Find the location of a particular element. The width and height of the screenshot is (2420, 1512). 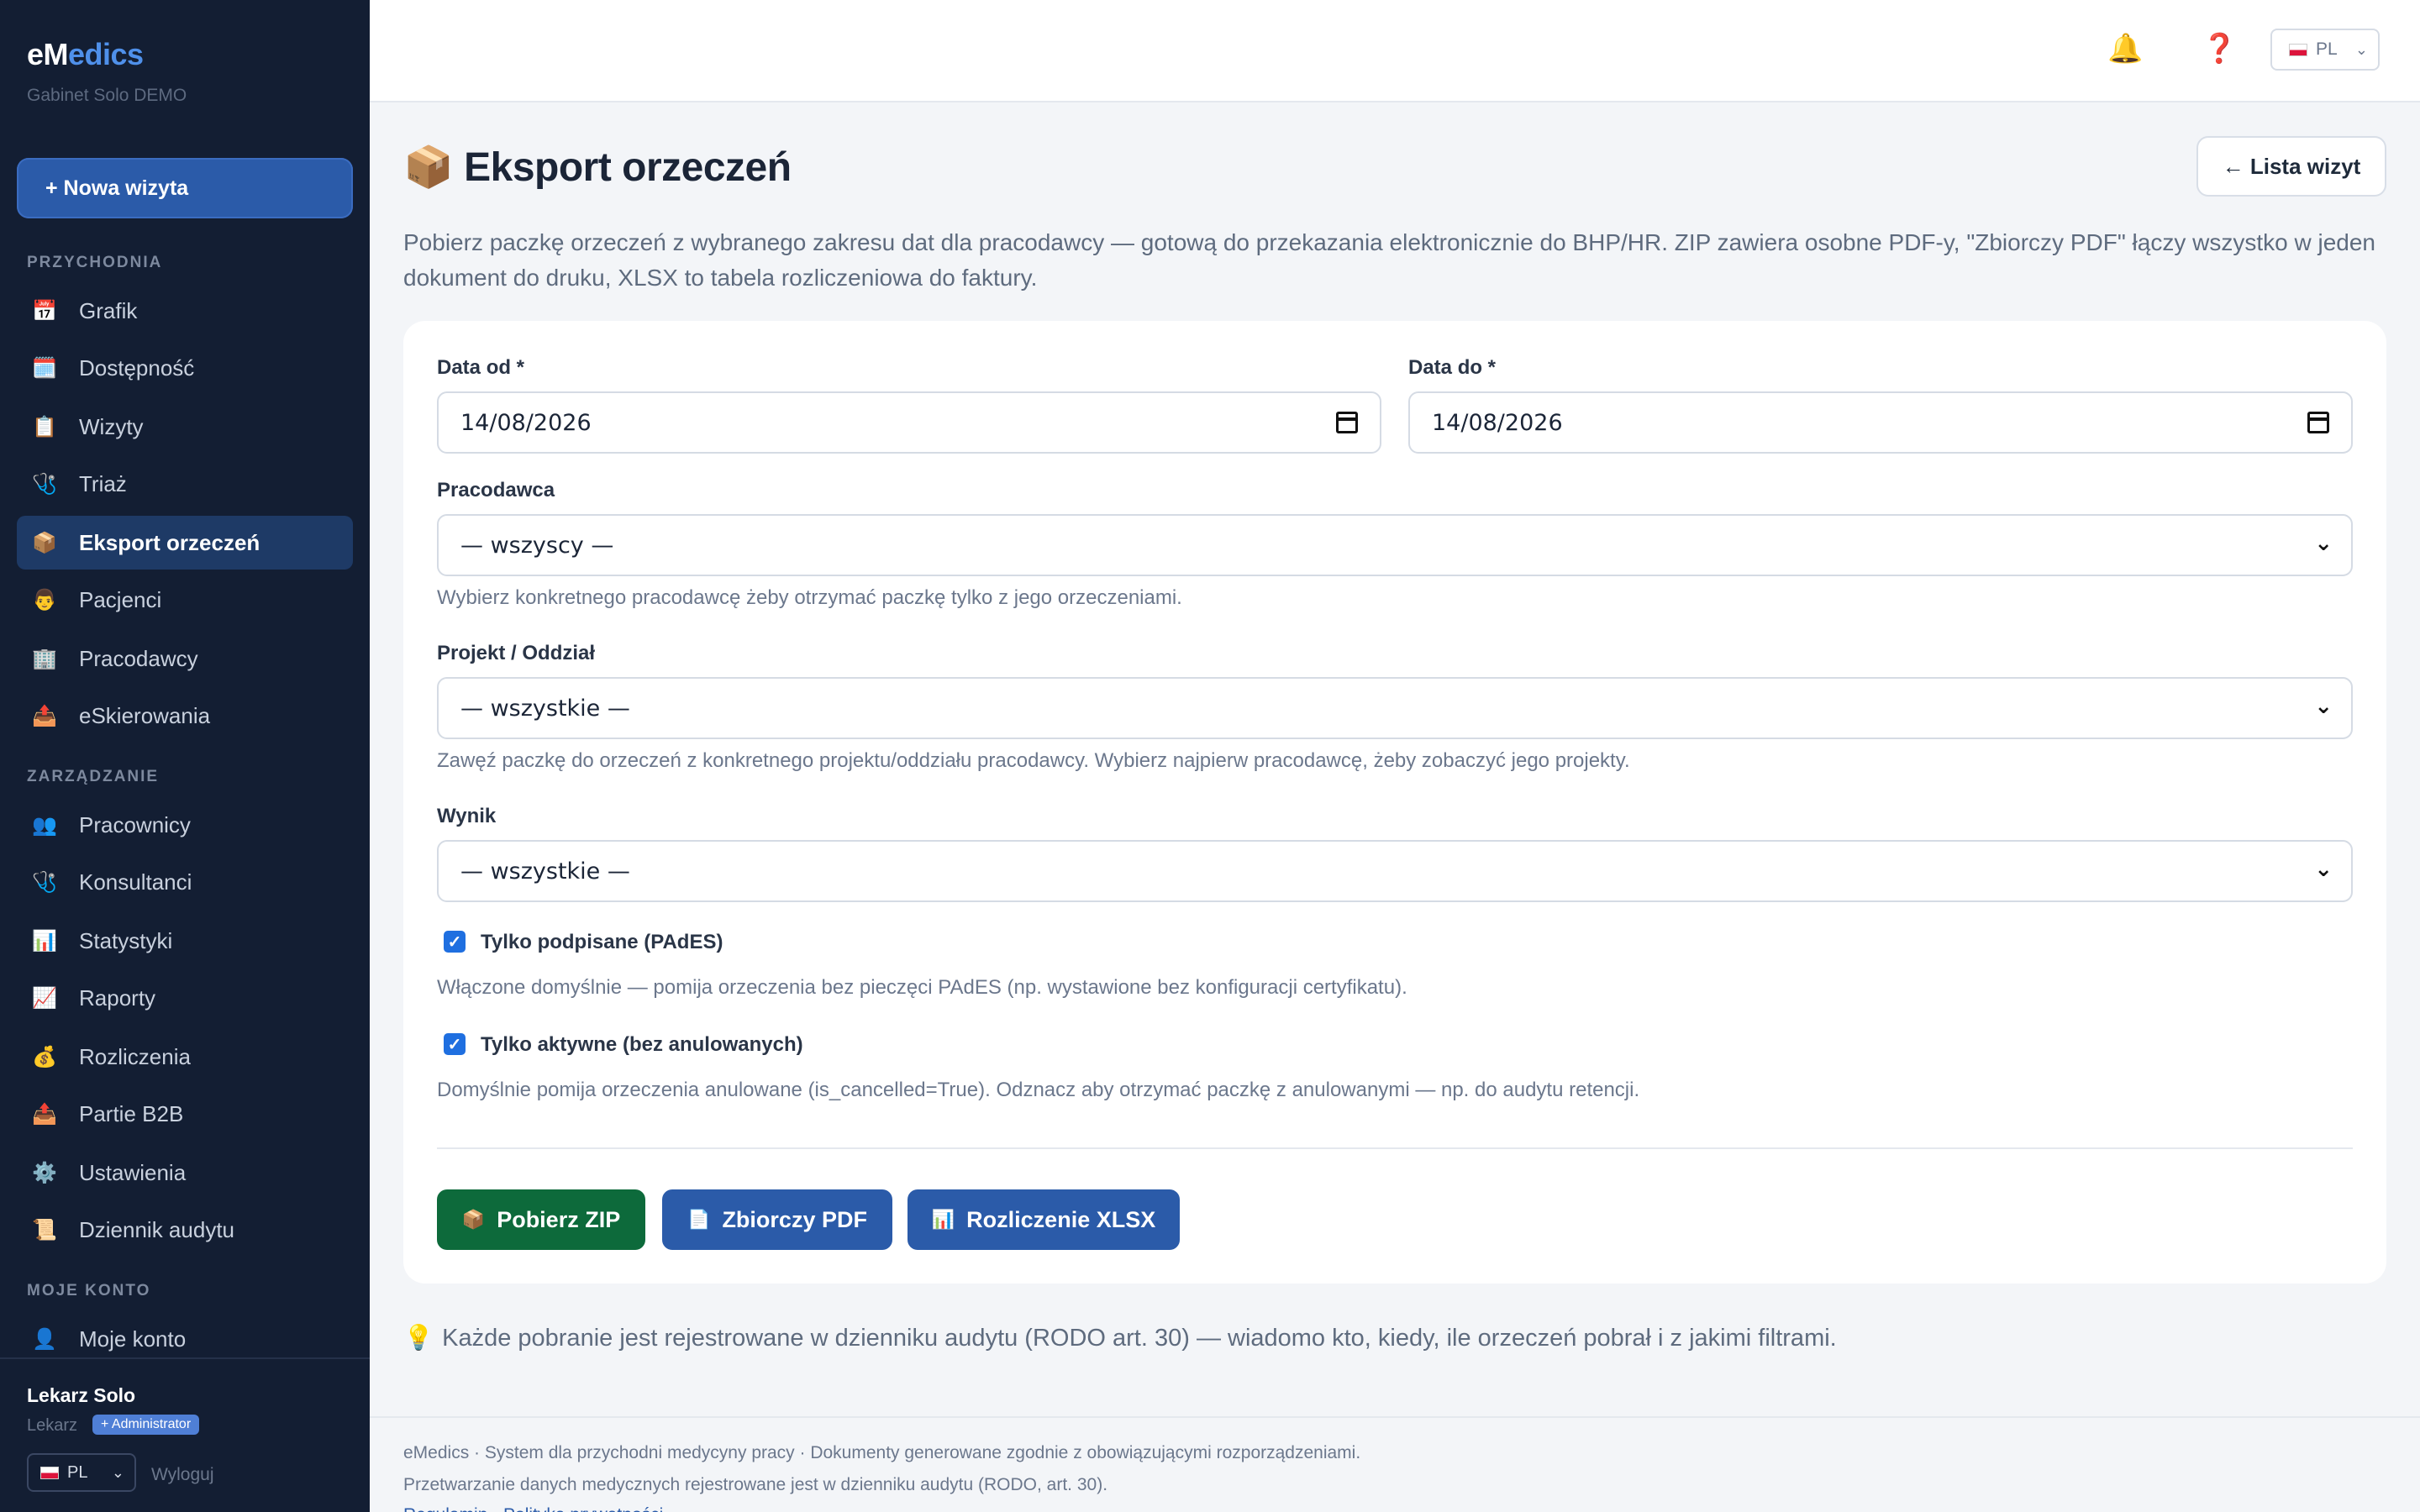

download-zip-button: 📦 Pobierz ZIP is located at coordinates (541, 1219).